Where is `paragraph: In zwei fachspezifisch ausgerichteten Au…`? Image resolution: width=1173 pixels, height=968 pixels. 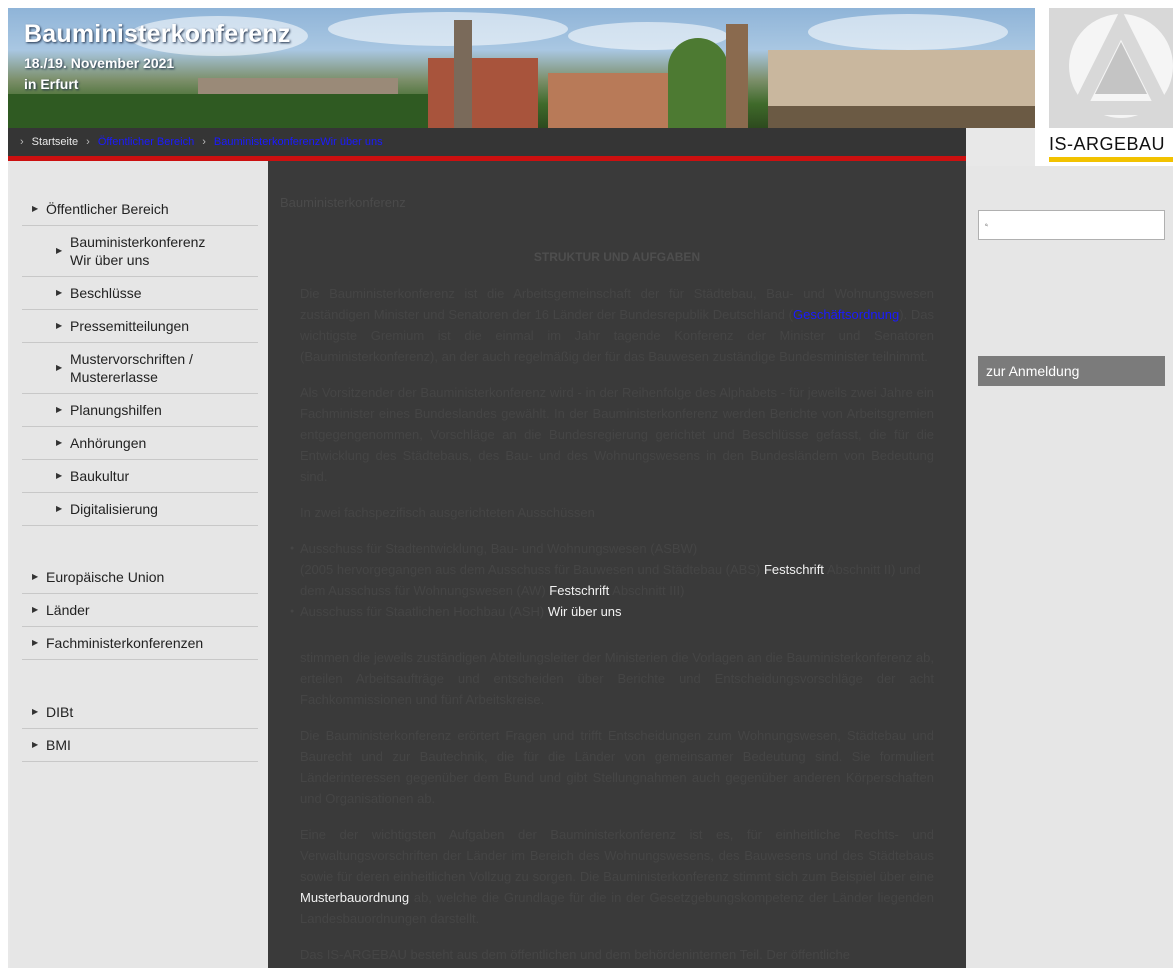
paragraph: In zwei fachspezifisch ausgerichteten Au… is located at coordinates (447, 512).